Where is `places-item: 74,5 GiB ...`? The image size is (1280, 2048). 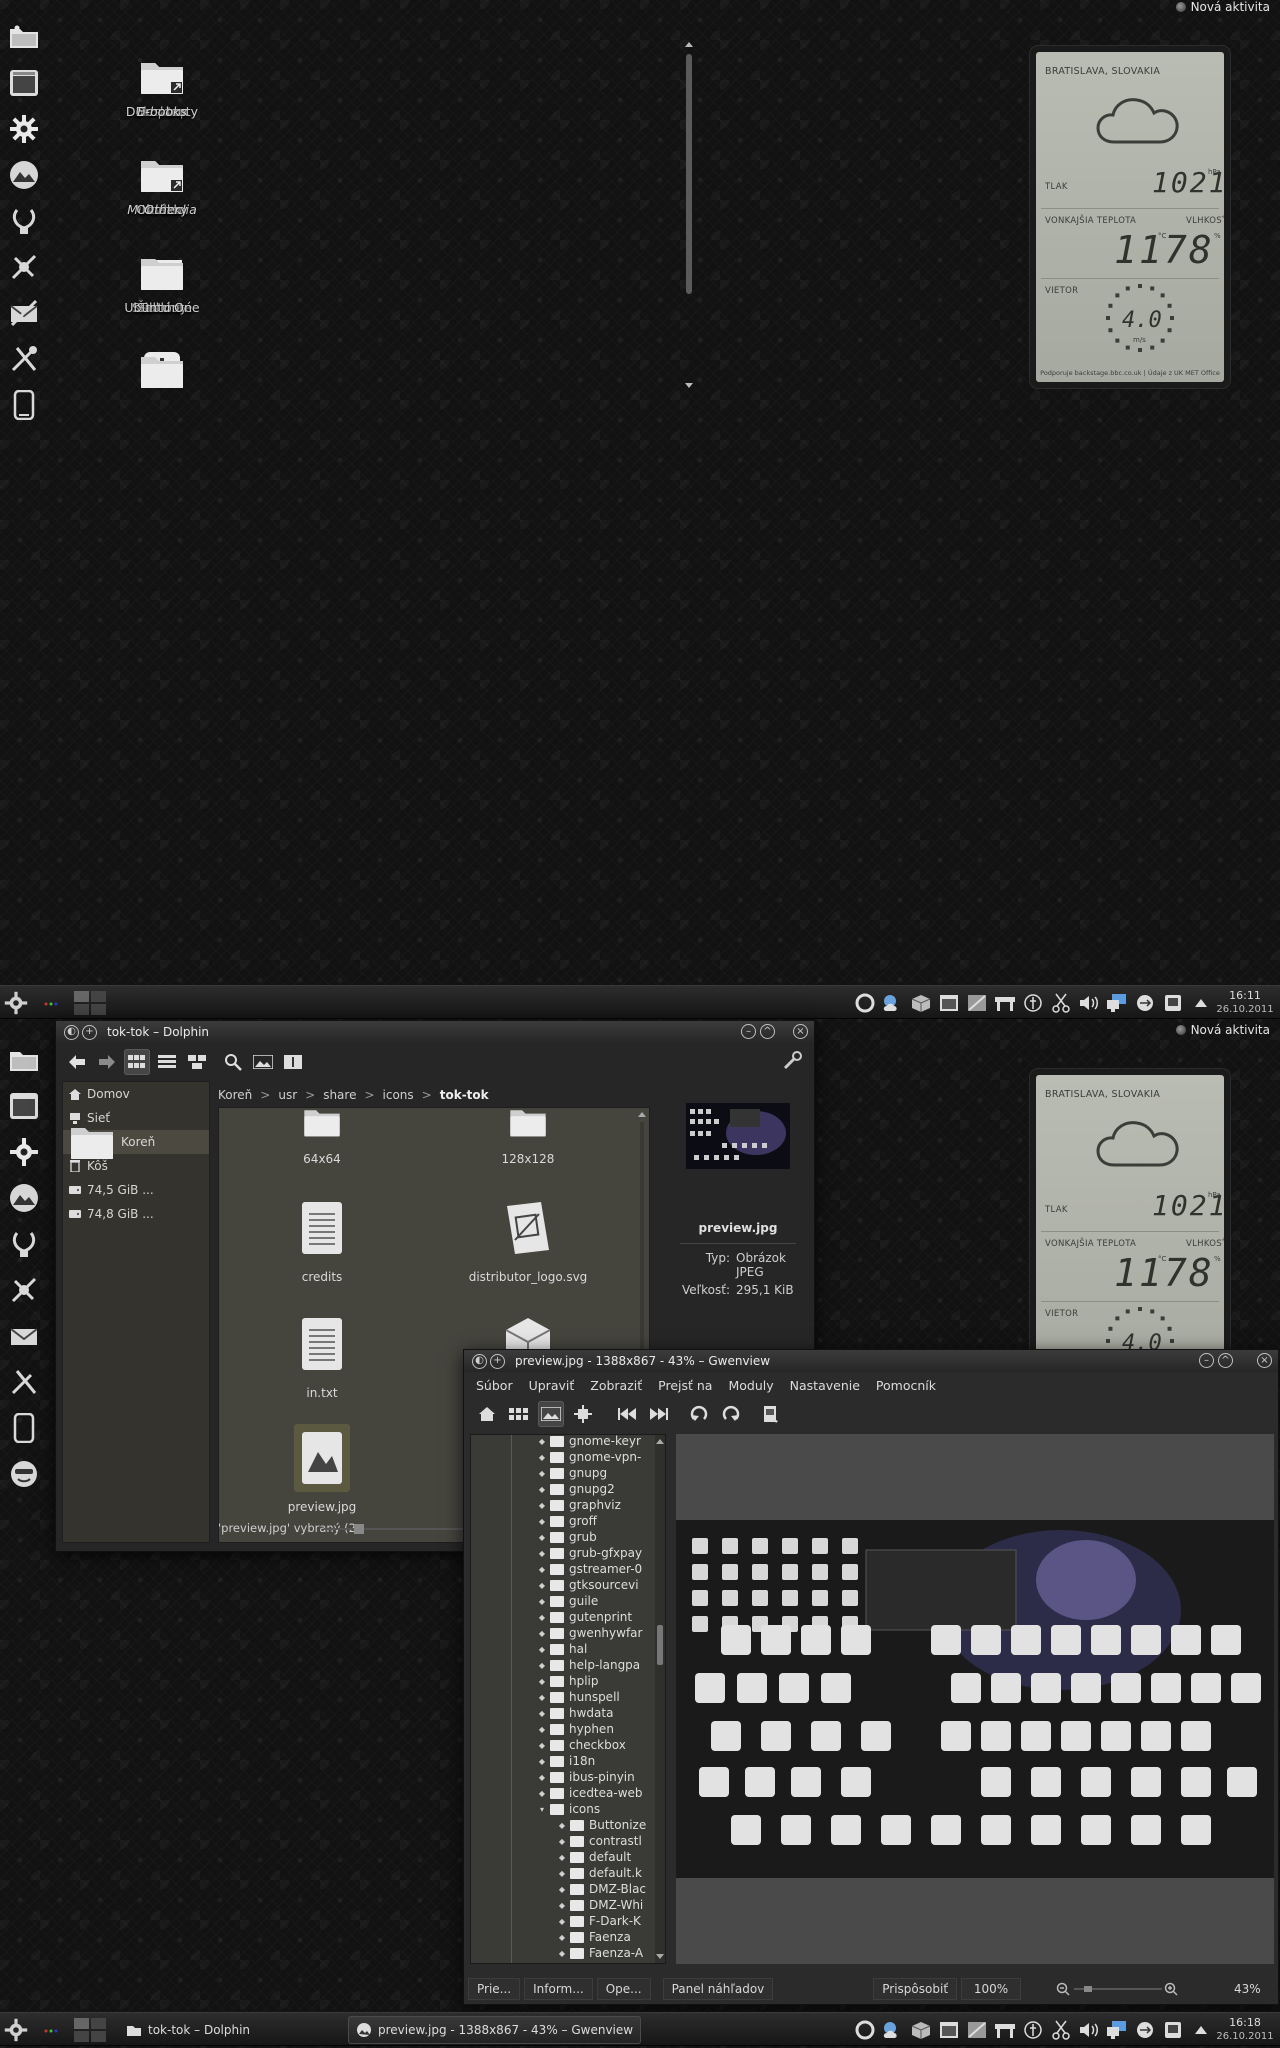 places-item: 74,5 GiB ... is located at coordinates (136, 1190).